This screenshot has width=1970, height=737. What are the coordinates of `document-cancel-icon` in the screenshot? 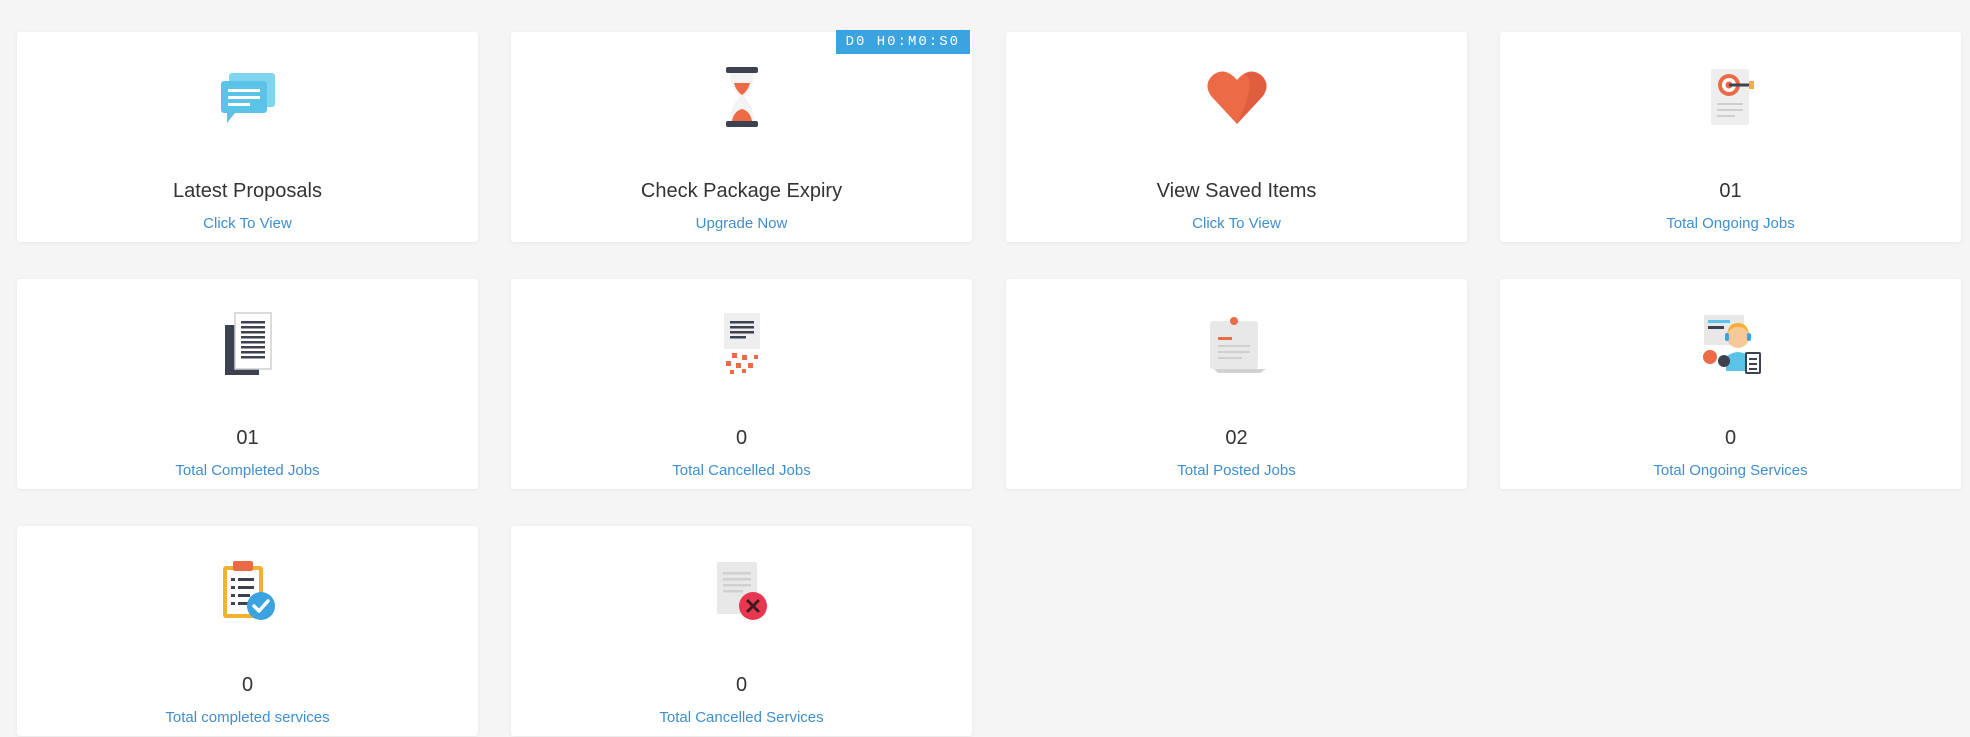 It's located at (742, 591).